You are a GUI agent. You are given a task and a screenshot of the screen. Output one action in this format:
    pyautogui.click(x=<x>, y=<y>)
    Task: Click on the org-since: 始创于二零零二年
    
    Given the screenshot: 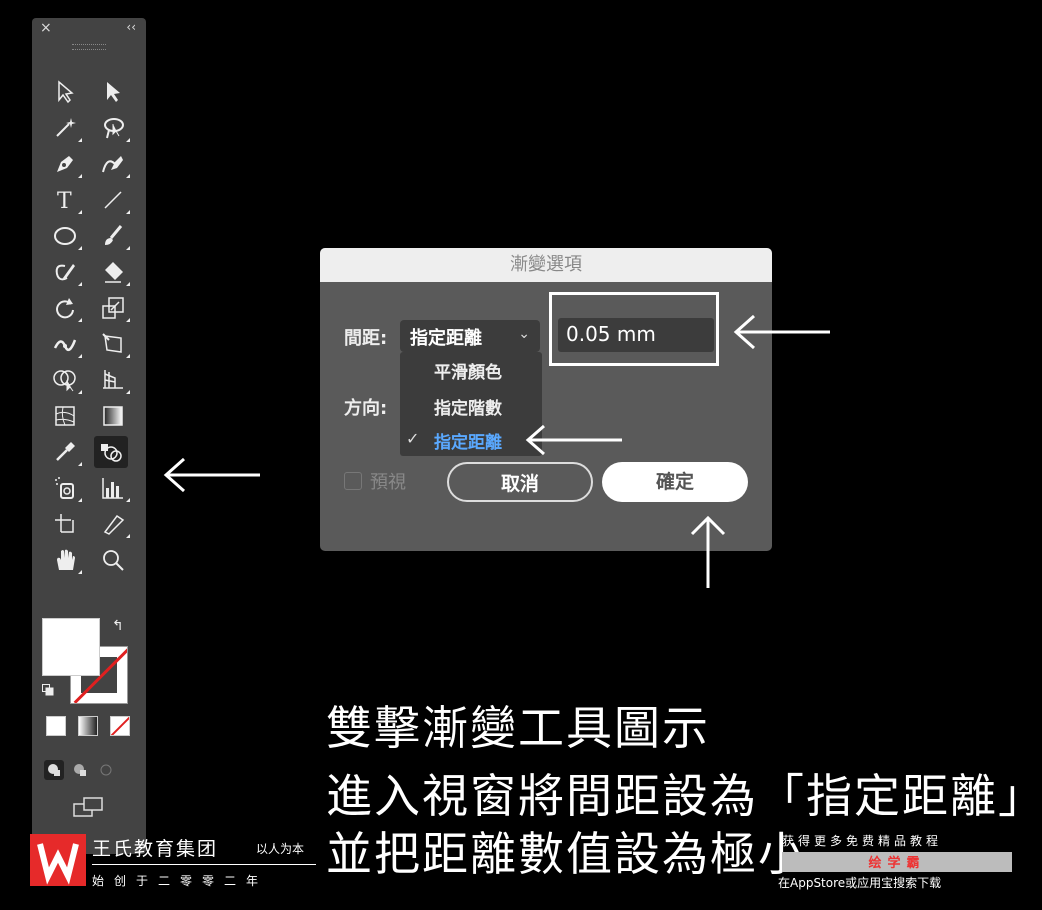 What is the action you would take?
    pyautogui.click(x=180, y=881)
    